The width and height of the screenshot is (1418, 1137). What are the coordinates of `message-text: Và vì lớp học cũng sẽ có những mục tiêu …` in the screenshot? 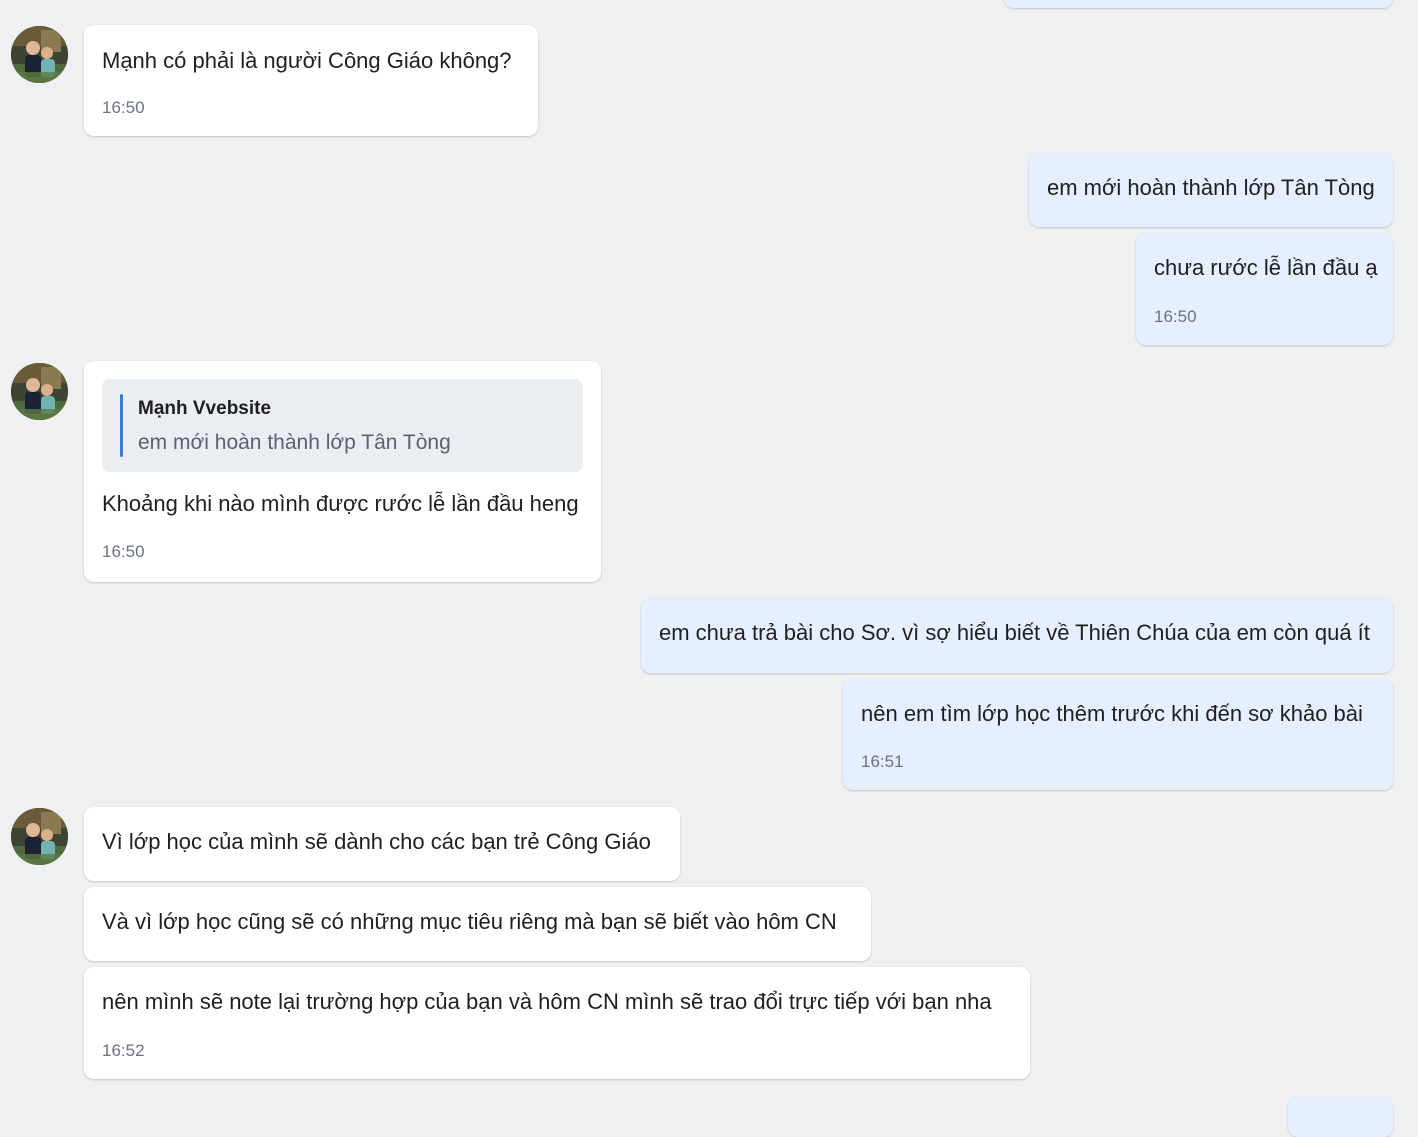 It's located at (469, 921).